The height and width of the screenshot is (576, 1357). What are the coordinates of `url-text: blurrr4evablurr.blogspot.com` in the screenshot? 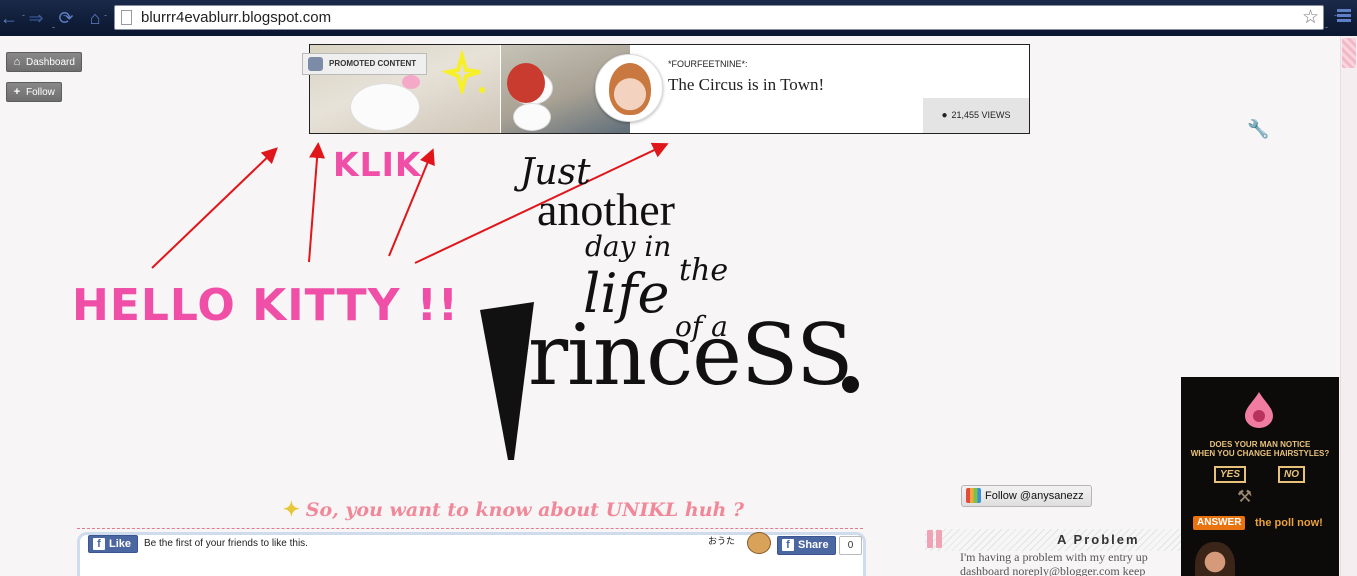 It's located at (236, 17).